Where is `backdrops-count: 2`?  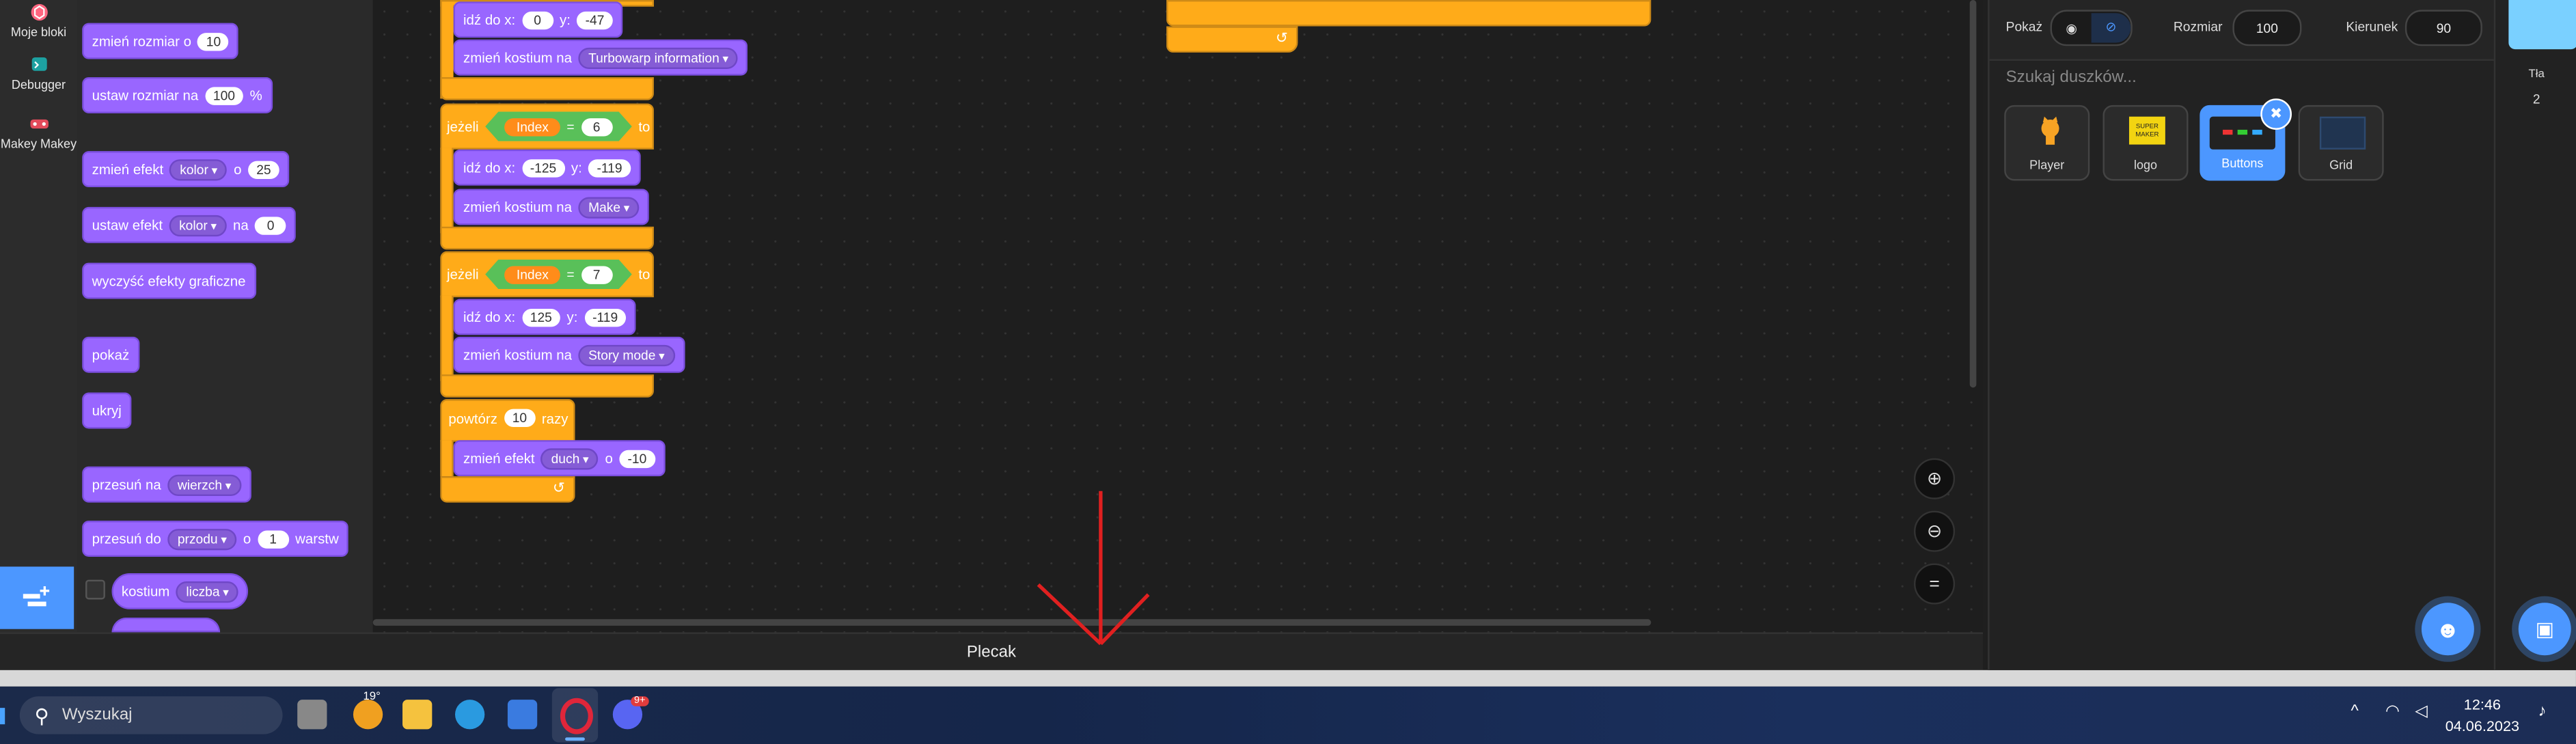 backdrops-count: 2 is located at coordinates (2536, 99).